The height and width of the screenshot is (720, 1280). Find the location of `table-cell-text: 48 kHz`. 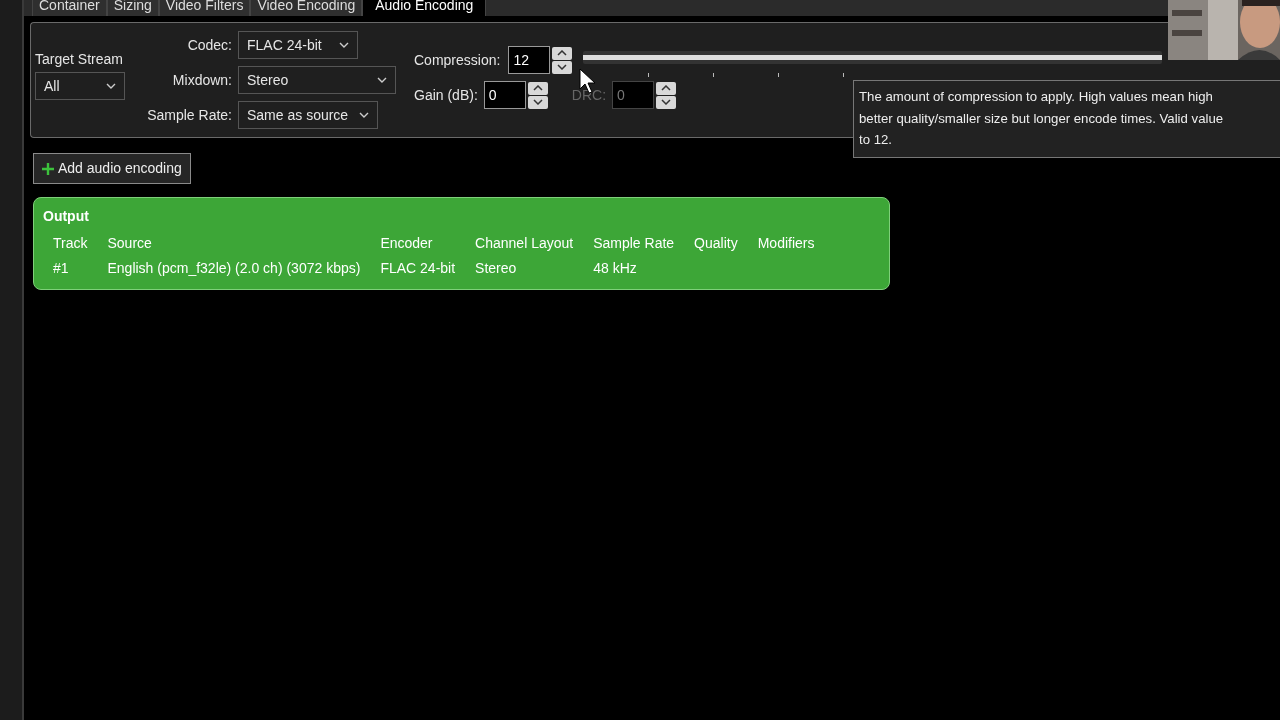

table-cell-text: 48 kHz is located at coordinates (615, 268).